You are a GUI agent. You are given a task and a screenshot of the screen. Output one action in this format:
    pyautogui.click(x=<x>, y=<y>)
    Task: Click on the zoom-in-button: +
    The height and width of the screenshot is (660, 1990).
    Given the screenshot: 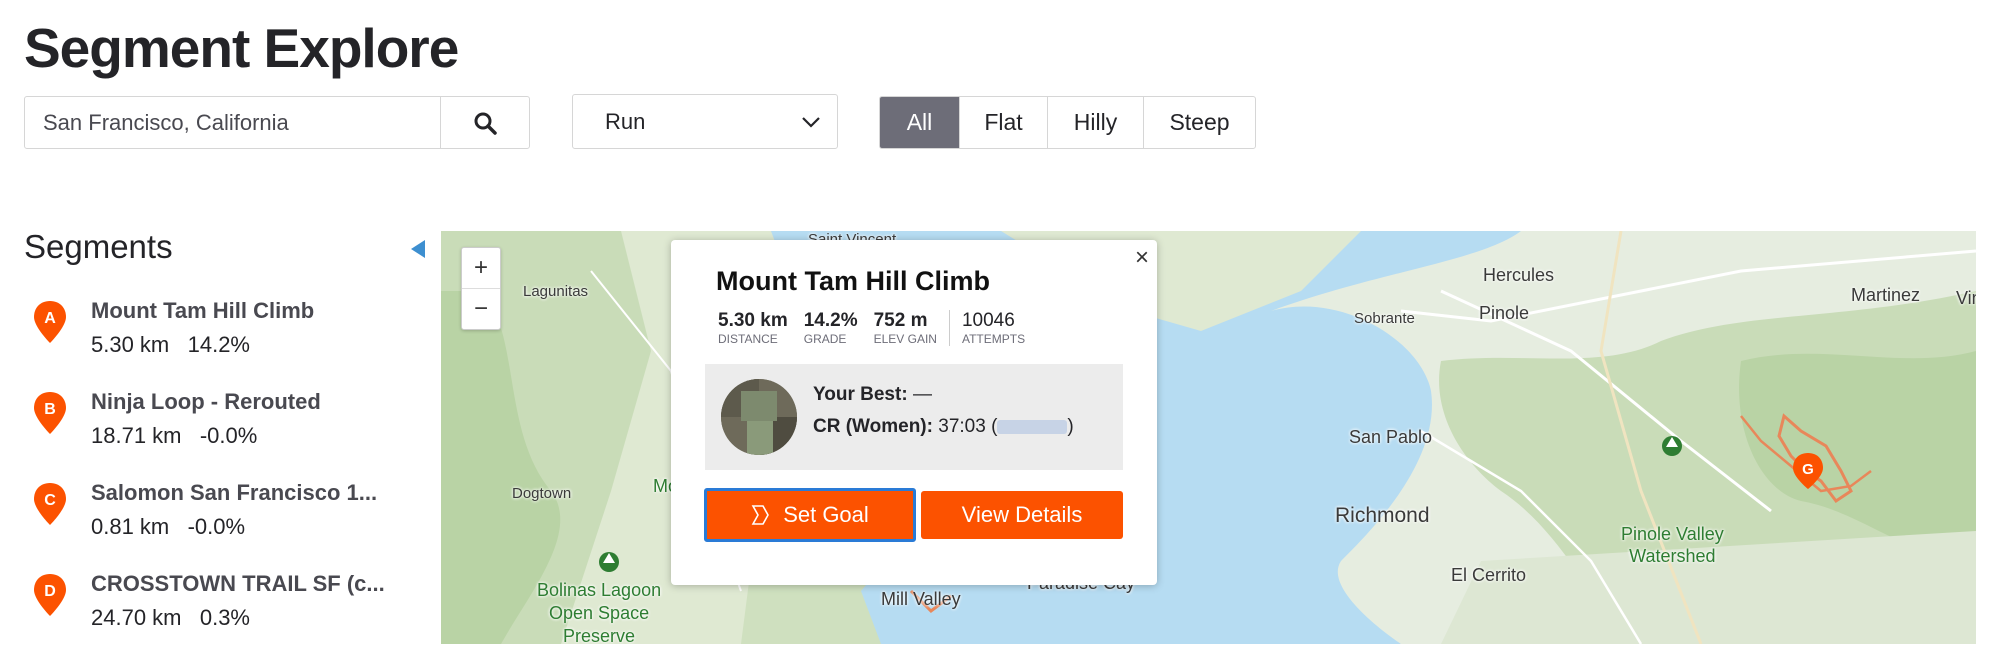 What is the action you would take?
    pyautogui.click(x=481, y=268)
    